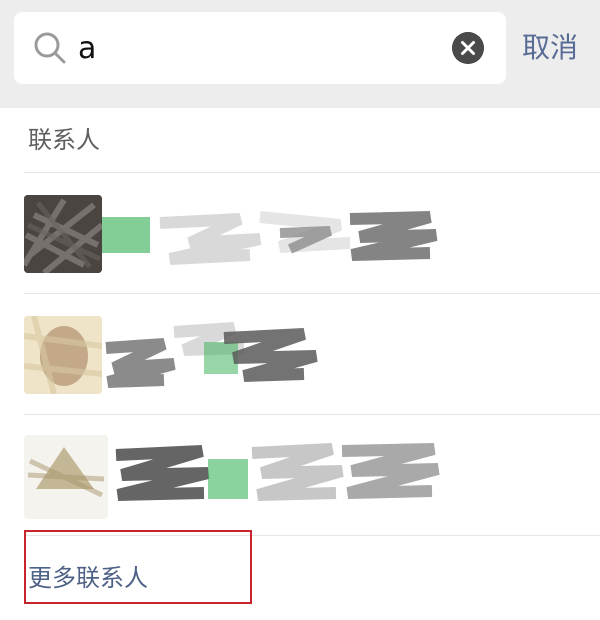 The height and width of the screenshot is (620, 600). I want to click on section-header-contacts: 联系人, so click(64, 140).